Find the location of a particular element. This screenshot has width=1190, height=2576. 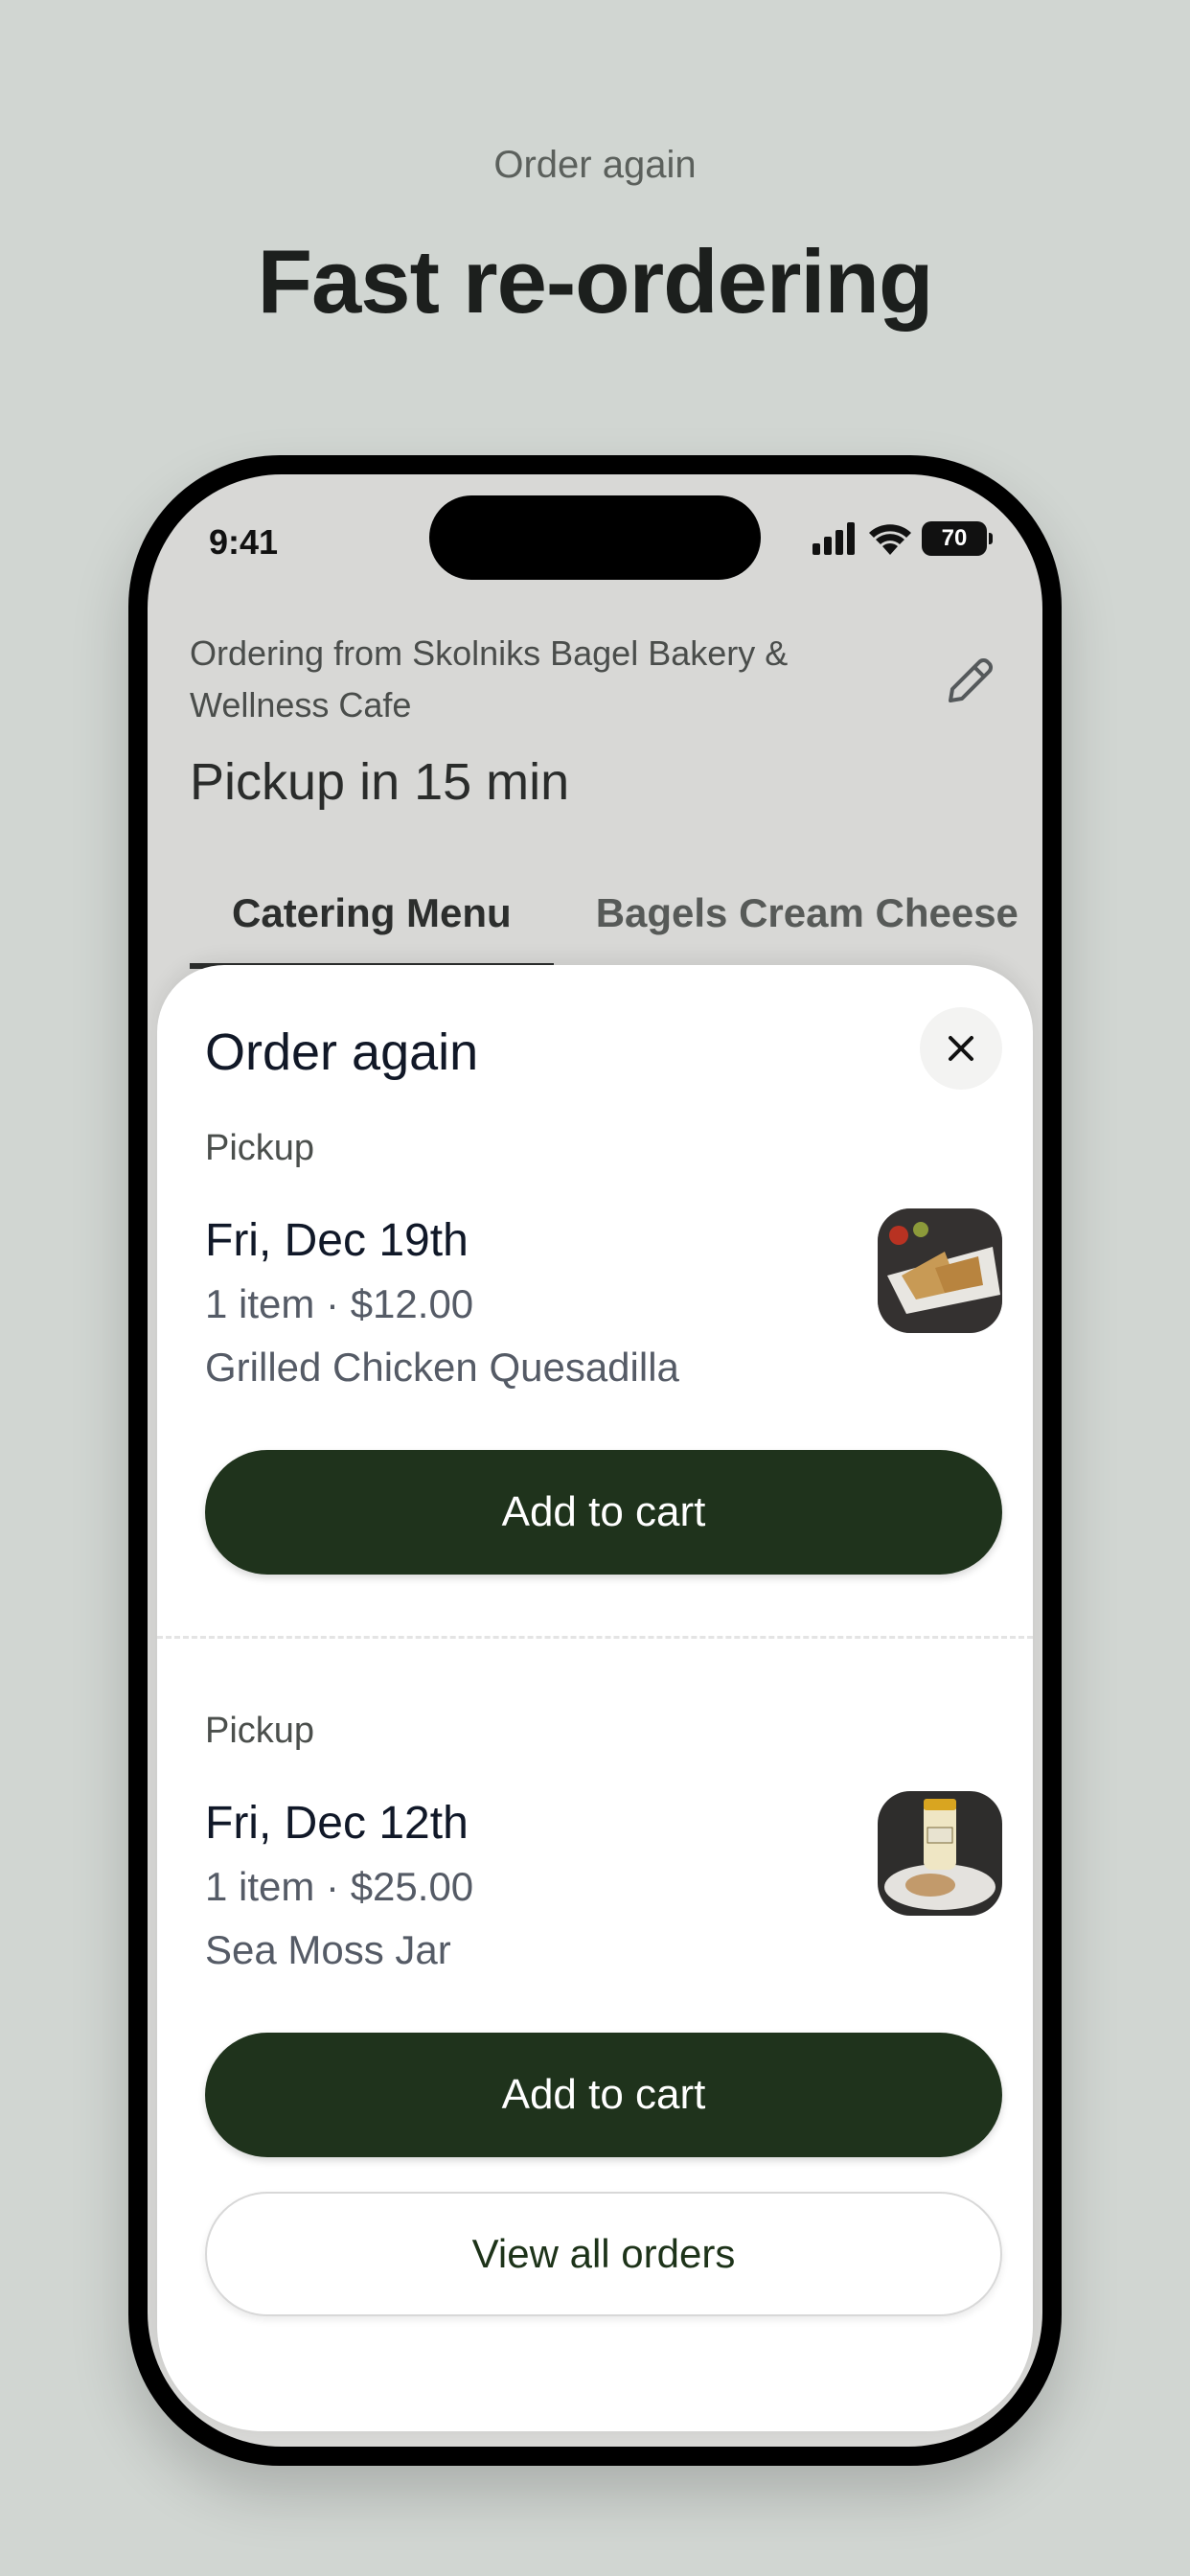

order-item-name: Grilled Chicken Quesadilla is located at coordinates (442, 1367).